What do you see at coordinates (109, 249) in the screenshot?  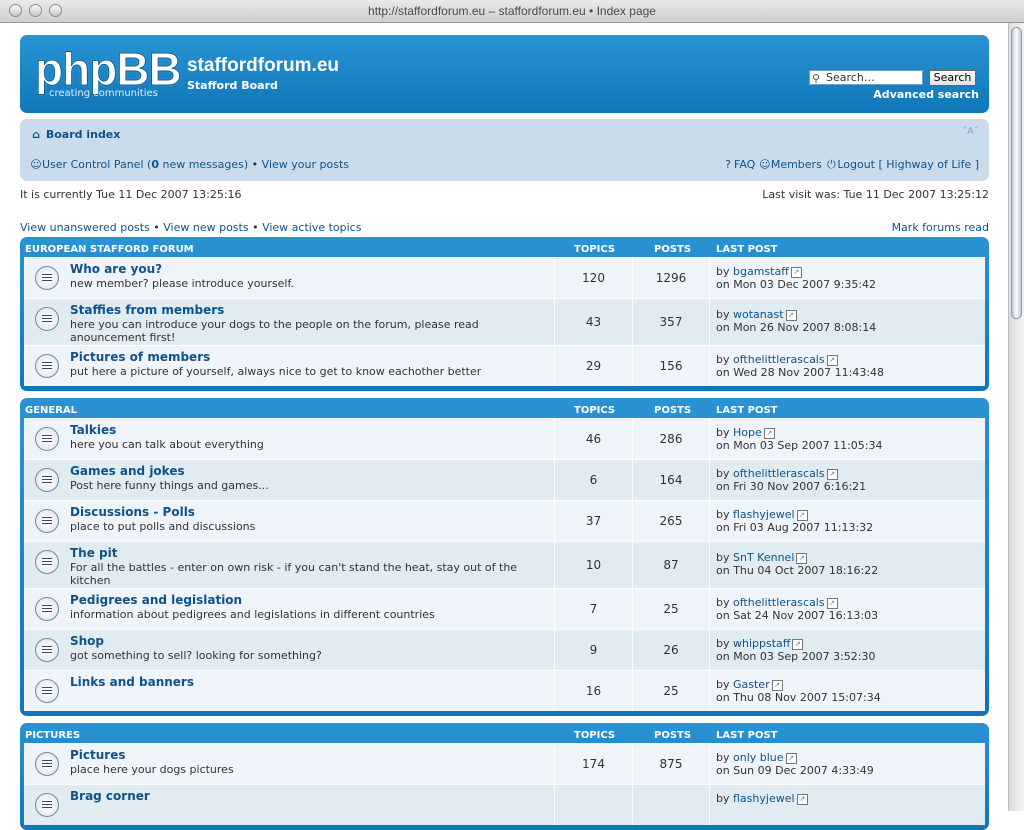 I see `category-name: EUROPEAN STAFFORD FORUM` at bounding box center [109, 249].